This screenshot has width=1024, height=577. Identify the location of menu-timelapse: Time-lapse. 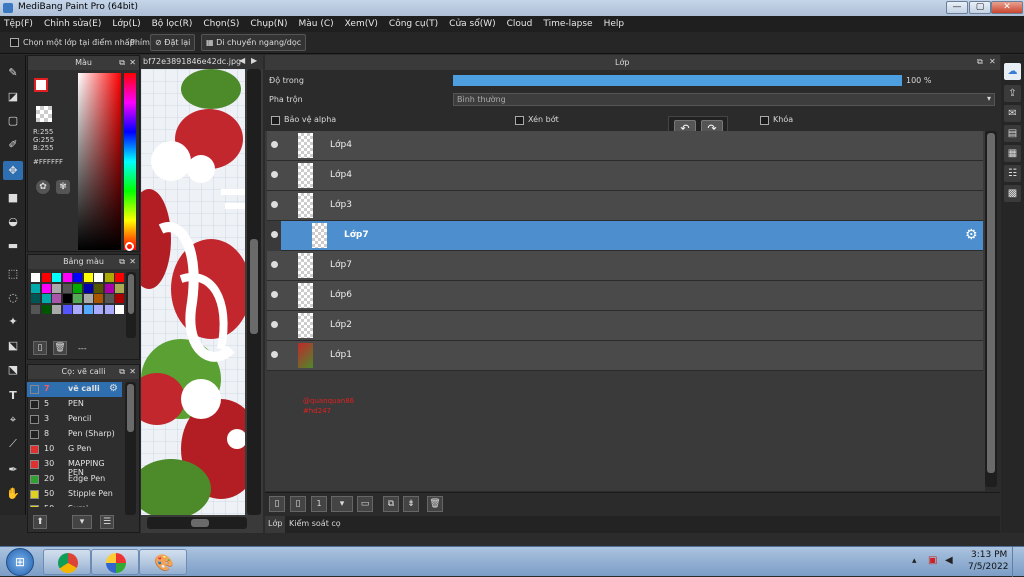
(567, 24).